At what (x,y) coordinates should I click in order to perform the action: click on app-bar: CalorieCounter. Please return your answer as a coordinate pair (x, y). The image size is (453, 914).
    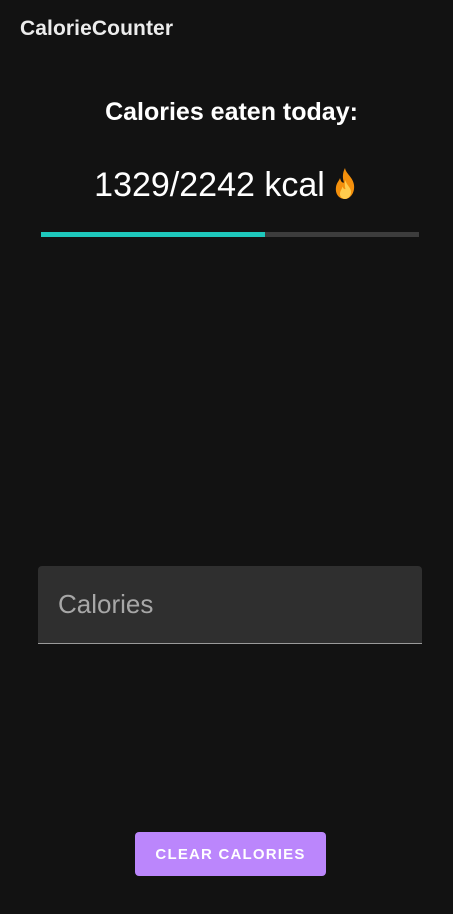
    Looking at the image, I should click on (226, 31).